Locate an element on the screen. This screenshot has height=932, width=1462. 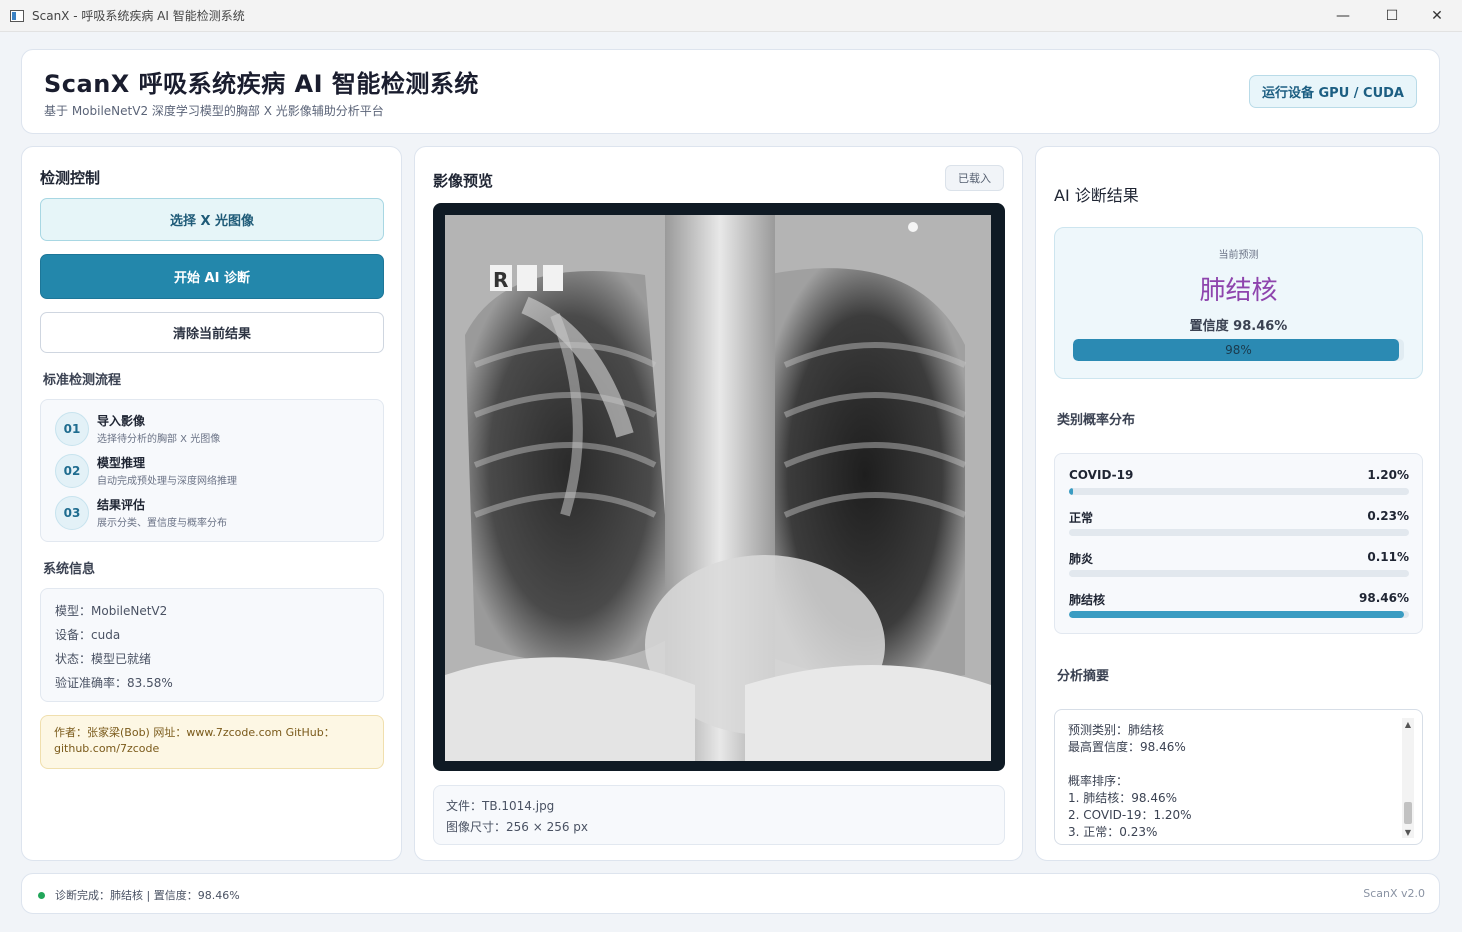
window-titlebar: ScanX - 呼吸系统疾病 AI 智能检测系统 — ☐ ✕ is located at coordinates (731, 16).